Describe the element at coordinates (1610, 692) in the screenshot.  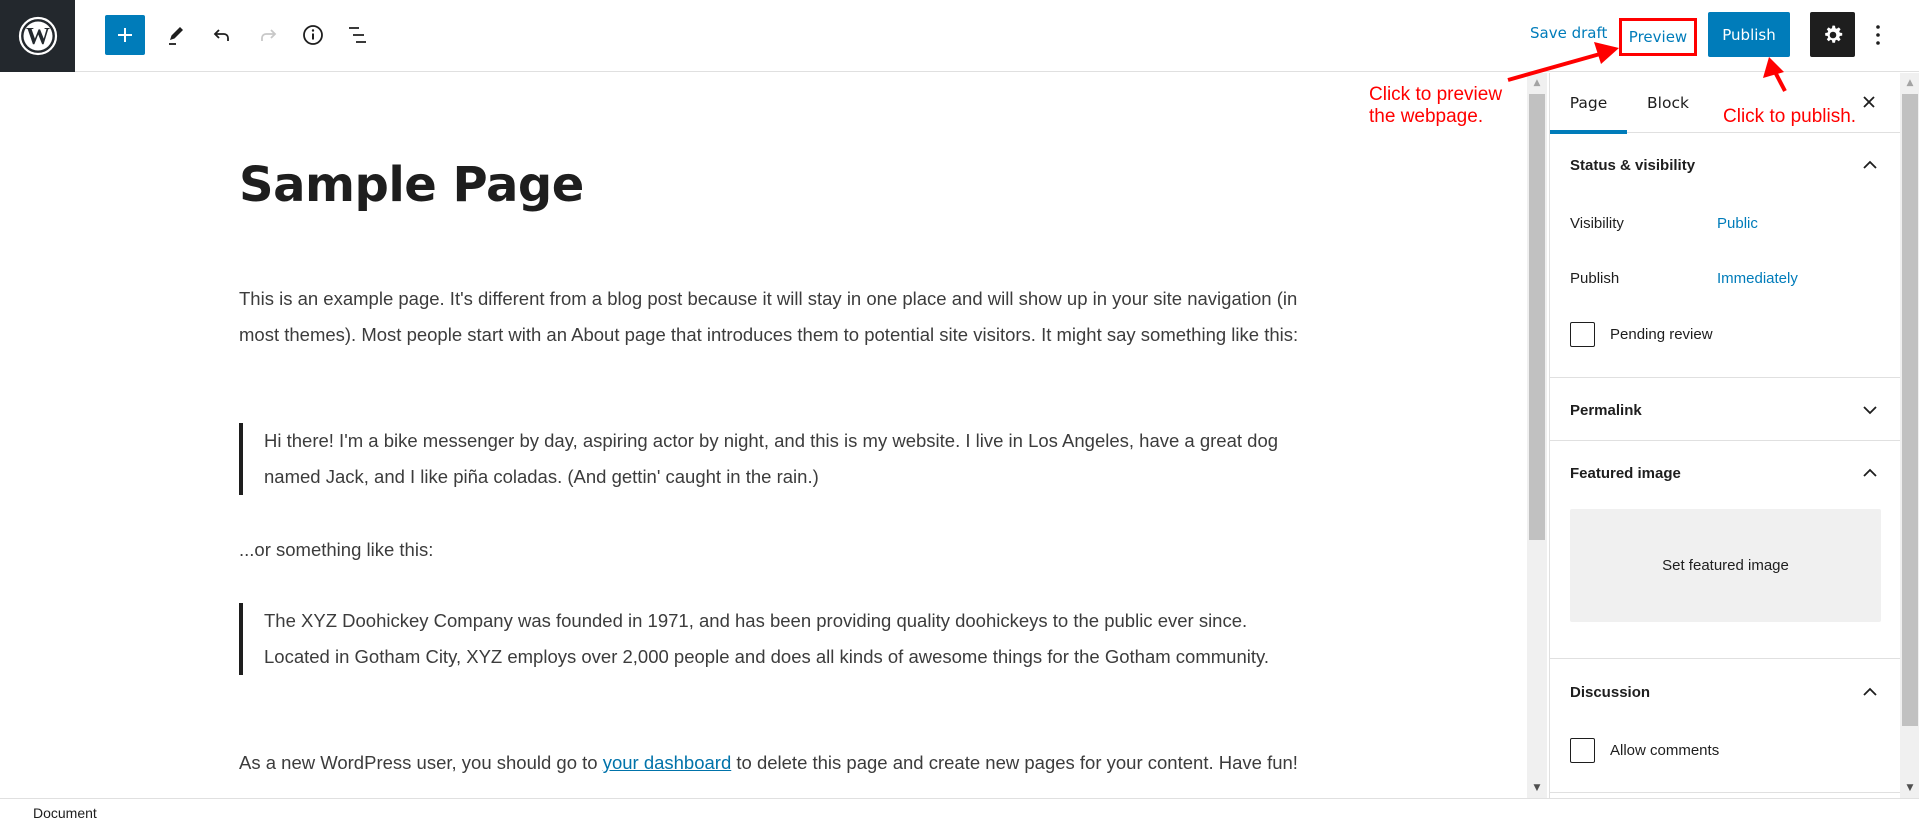
I see `panel-title: Discussion` at that location.